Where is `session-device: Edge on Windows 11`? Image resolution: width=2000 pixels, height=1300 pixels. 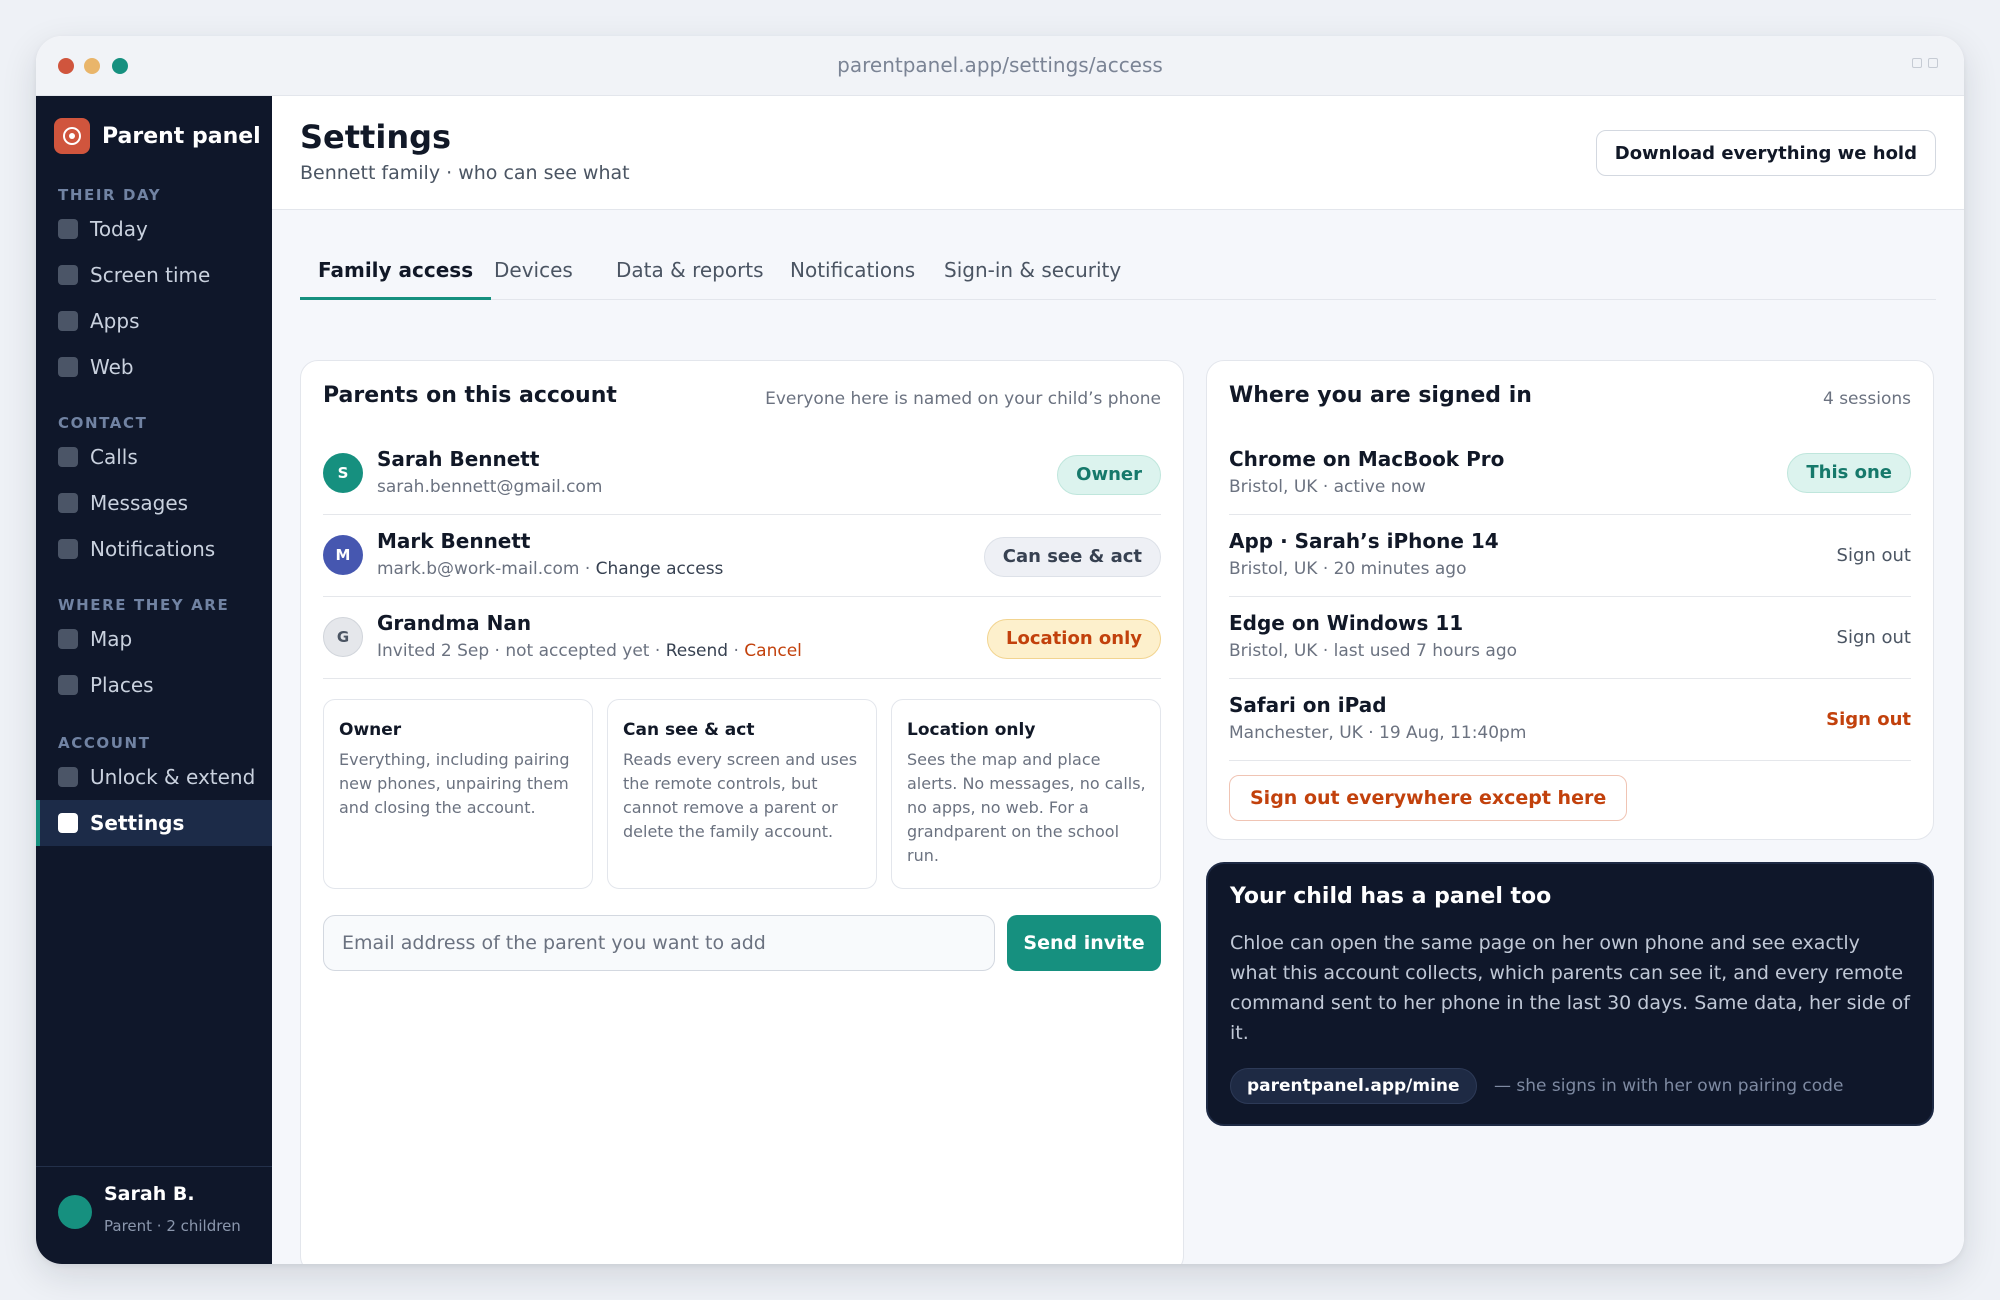 session-device: Edge on Windows 11 is located at coordinates (1346, 623).